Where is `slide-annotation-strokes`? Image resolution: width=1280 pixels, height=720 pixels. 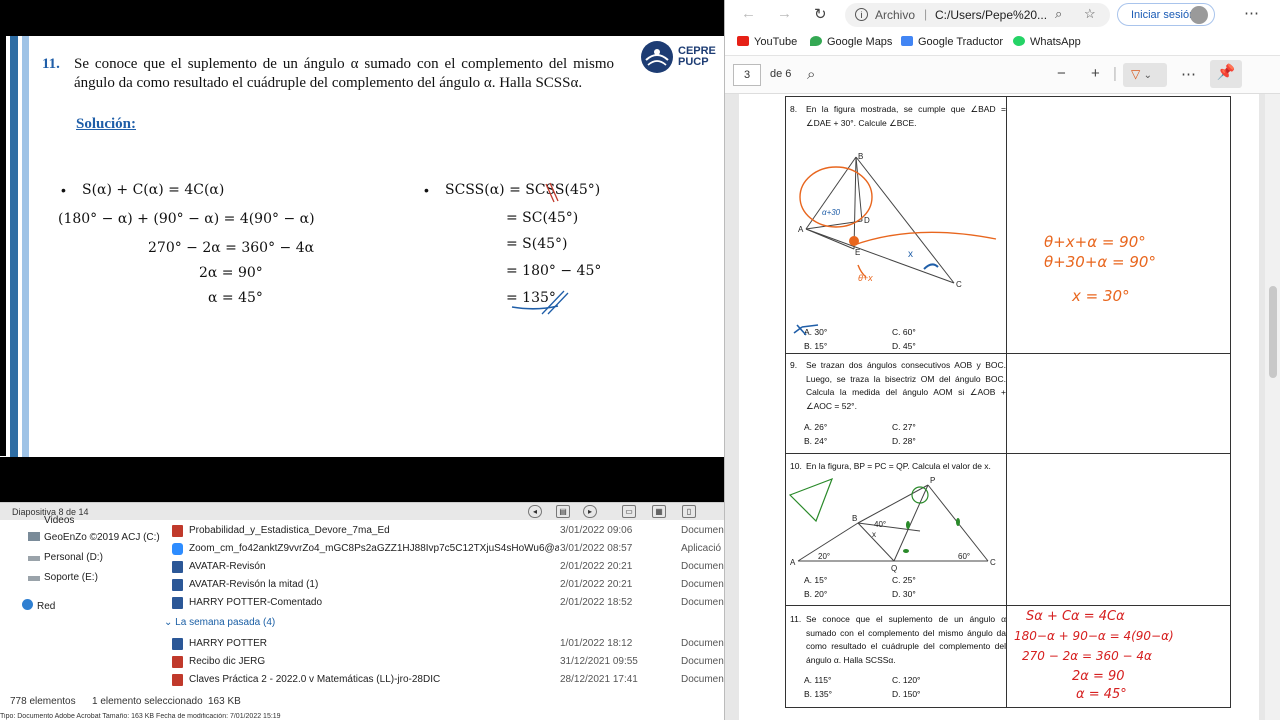
slide-annotation-strokes is located at coordinates (540, 248).